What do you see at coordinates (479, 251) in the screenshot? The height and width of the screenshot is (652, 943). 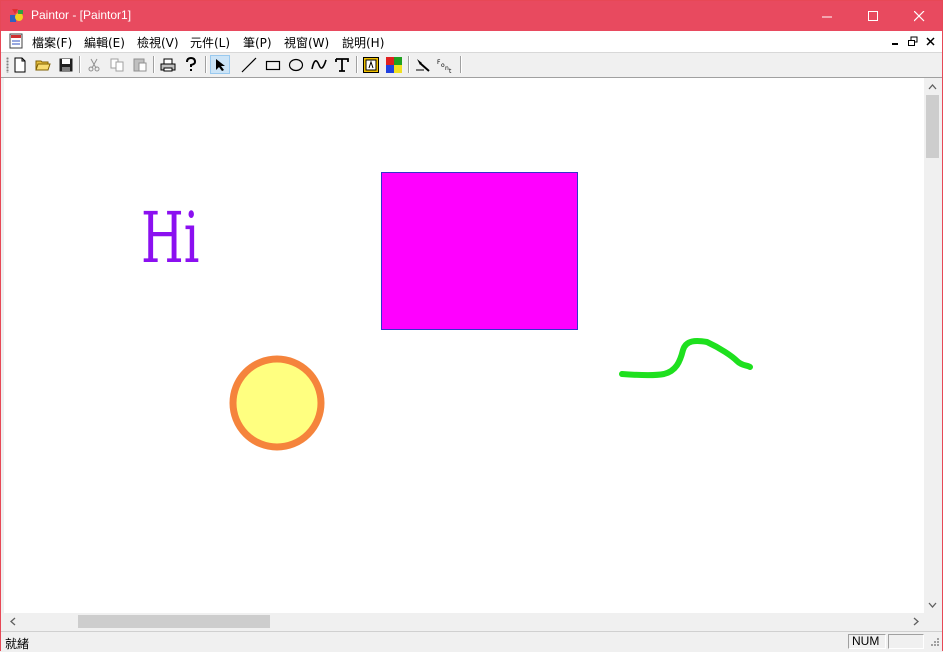 I see `magenta-rectangle-shape` at bounding box center [479, 251].